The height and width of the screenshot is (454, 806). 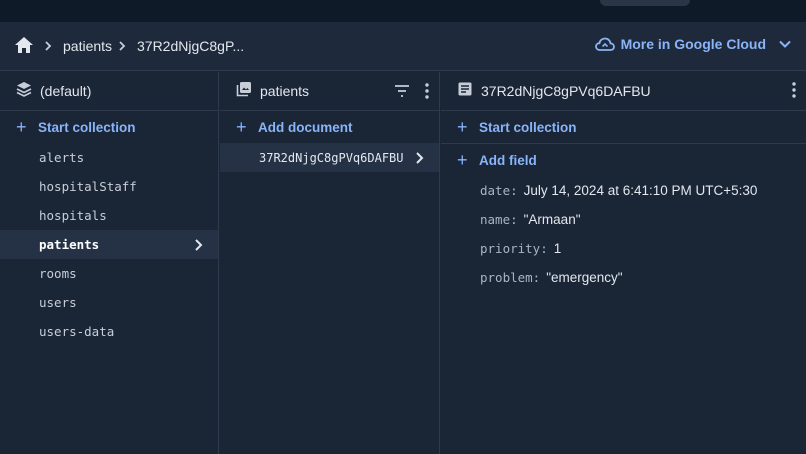 I want to click on collection-label: hospitalStaff, so click(x=88, y=186).